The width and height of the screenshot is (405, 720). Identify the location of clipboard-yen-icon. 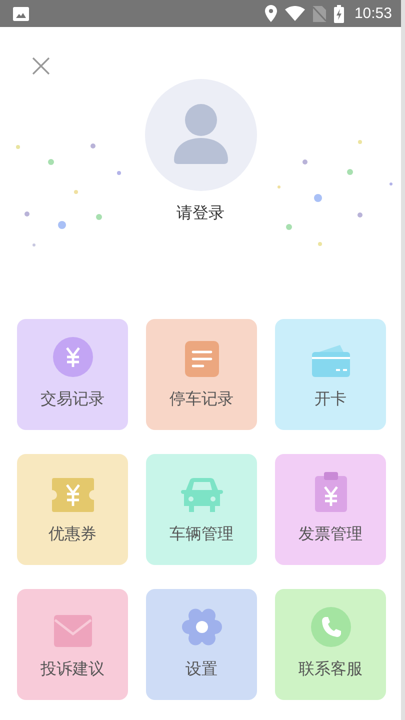
(330, 492).